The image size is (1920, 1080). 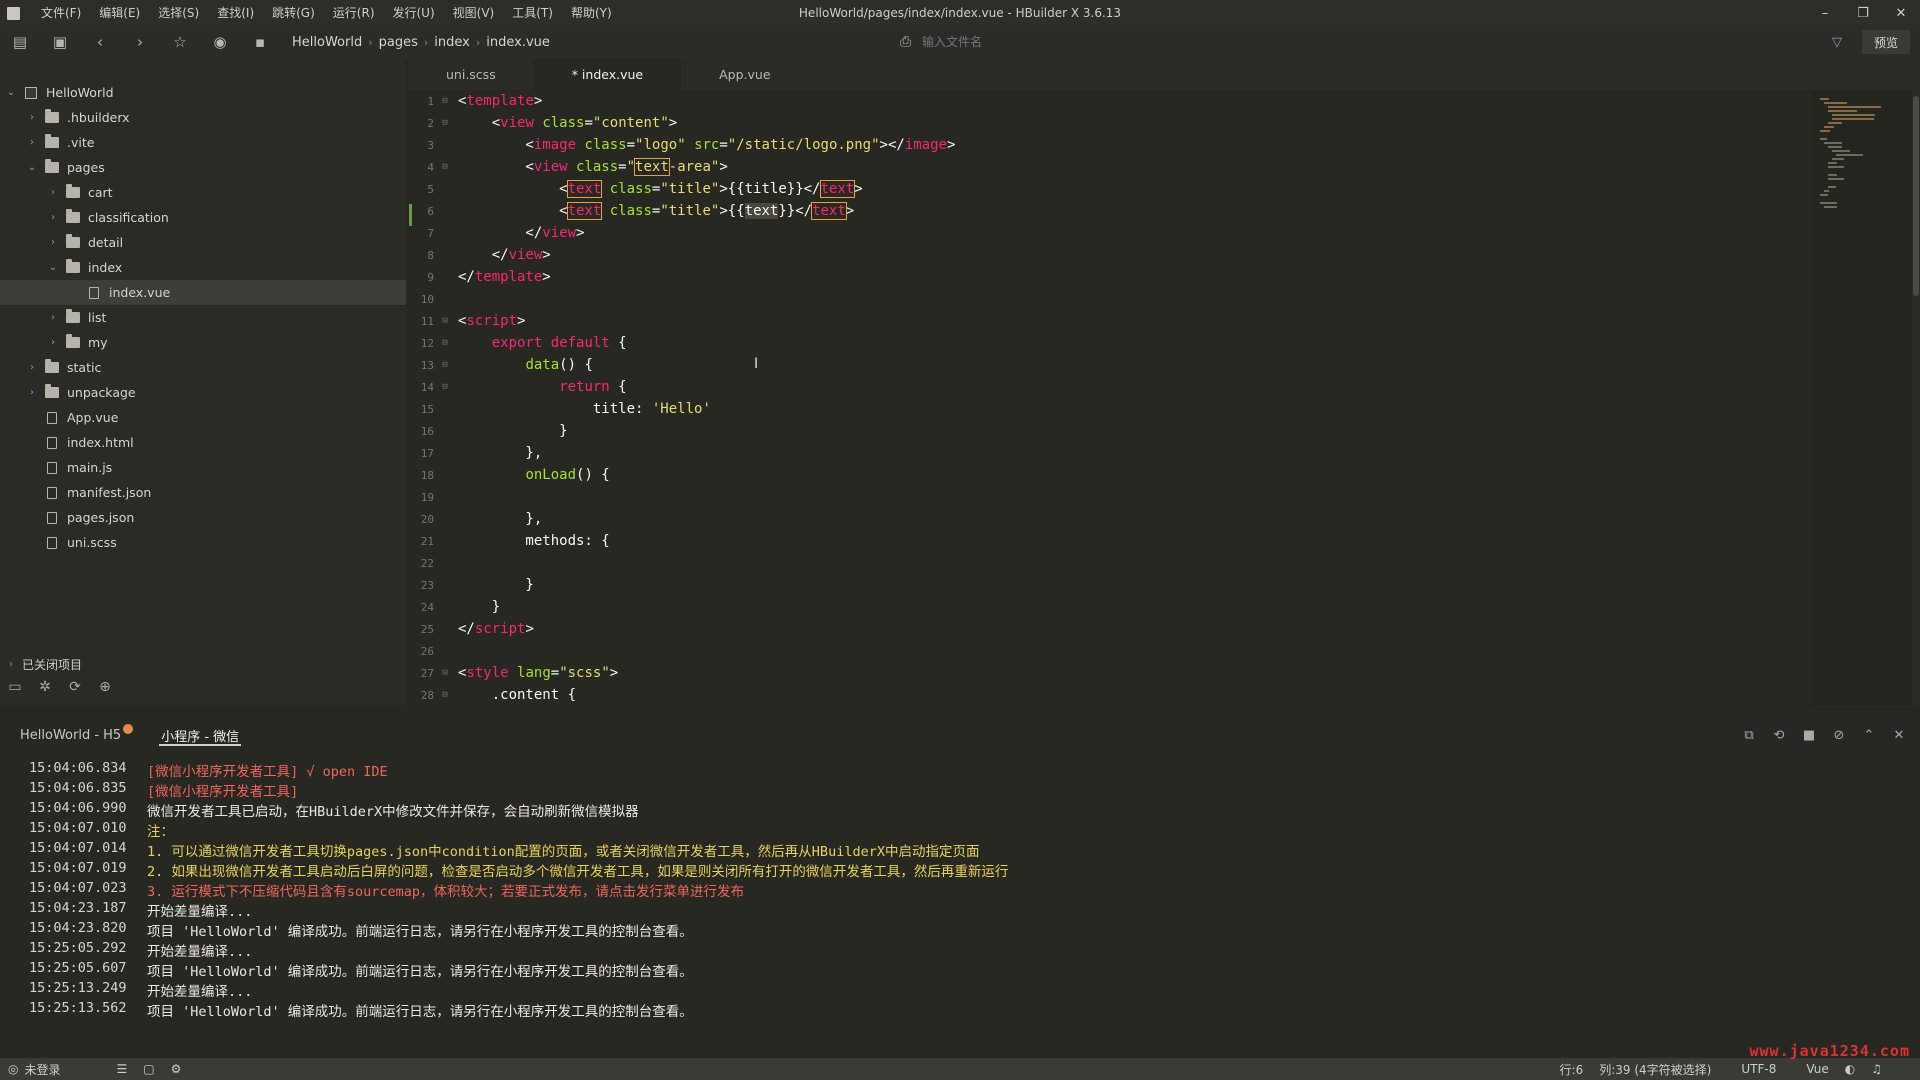 What do you see at coordinates (98, 342) in the screenshot?
I see `tree-item-label: my` at bounding box center [98, 342].